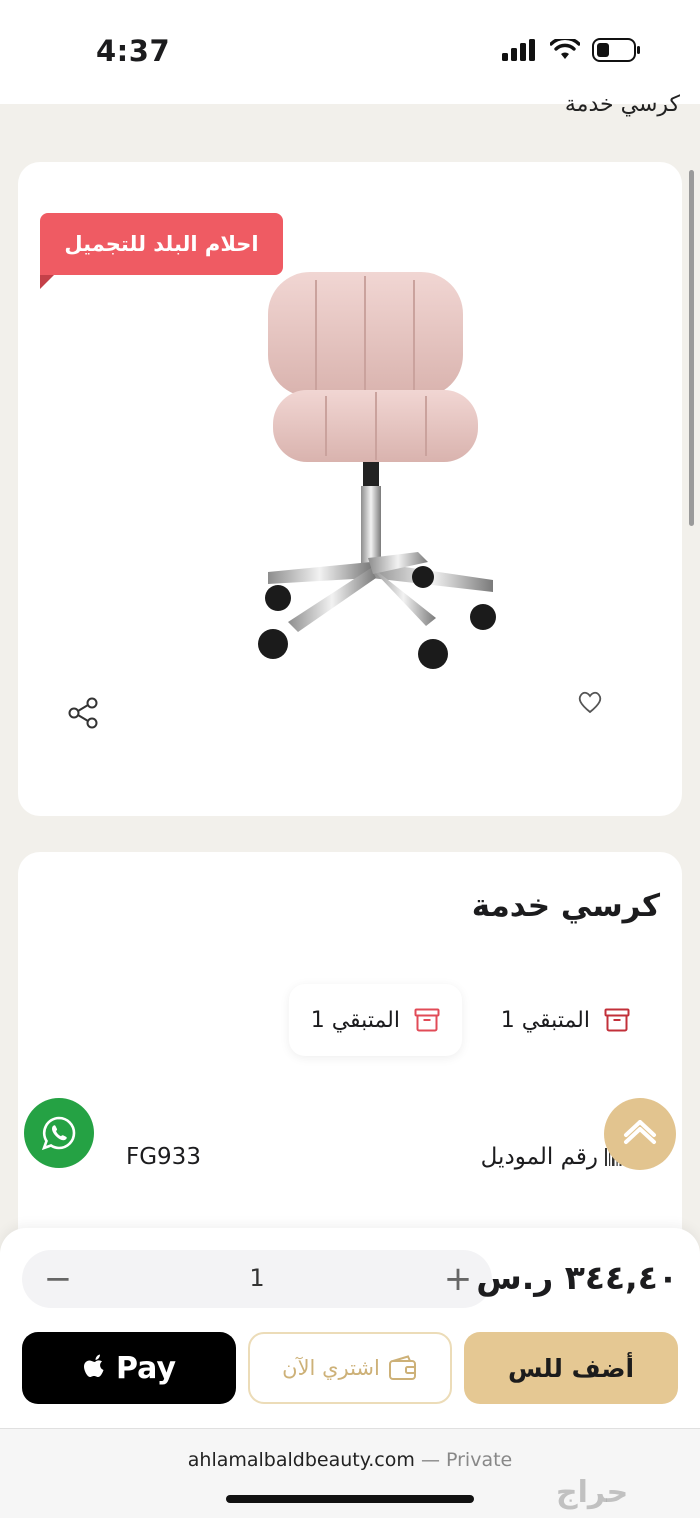 The height and width of the screenshot is (1518, 700). I want to click on add-to-cart-button: أضف للس, so click(571, 1368).